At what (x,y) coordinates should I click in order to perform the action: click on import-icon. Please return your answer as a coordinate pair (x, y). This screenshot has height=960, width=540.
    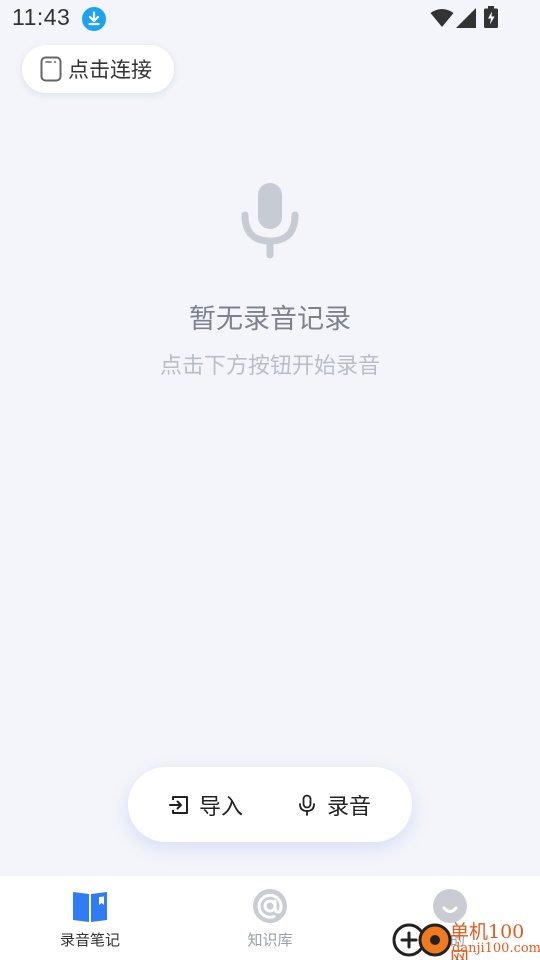
    Looking at the image, I should click on (178, 804).